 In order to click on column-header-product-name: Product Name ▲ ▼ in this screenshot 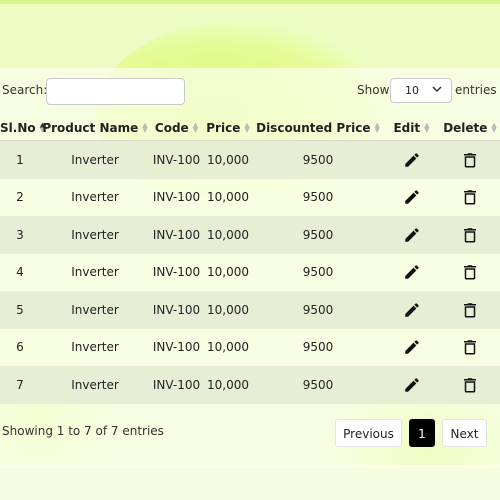, I will do `click(95, 128)`.